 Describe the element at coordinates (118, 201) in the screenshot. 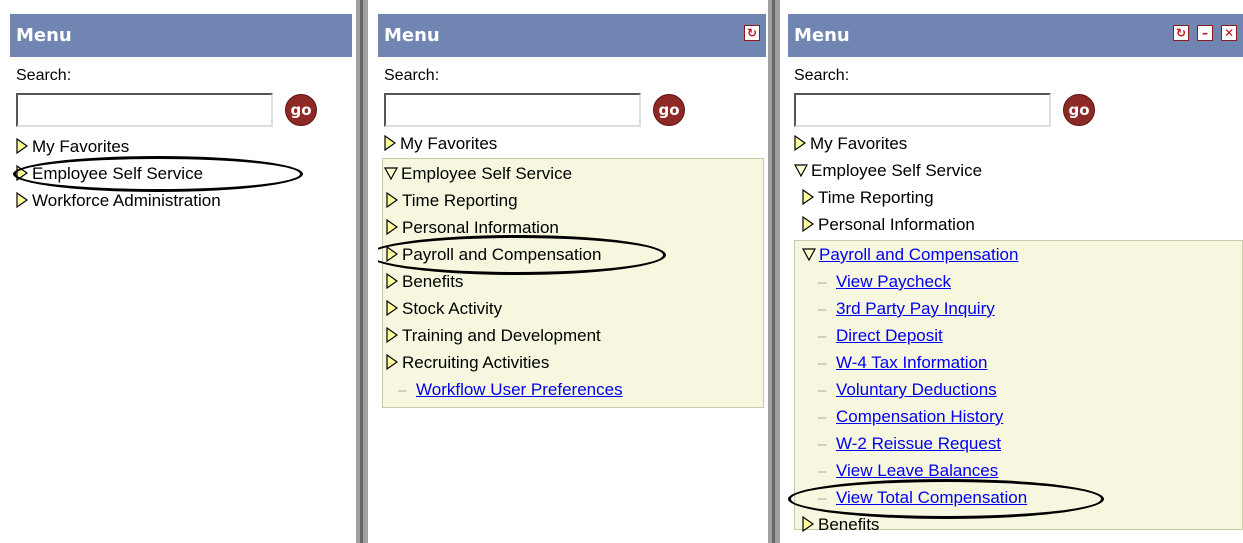

I see `menu-item-workforce-administration: Workforce Administration` at that location.